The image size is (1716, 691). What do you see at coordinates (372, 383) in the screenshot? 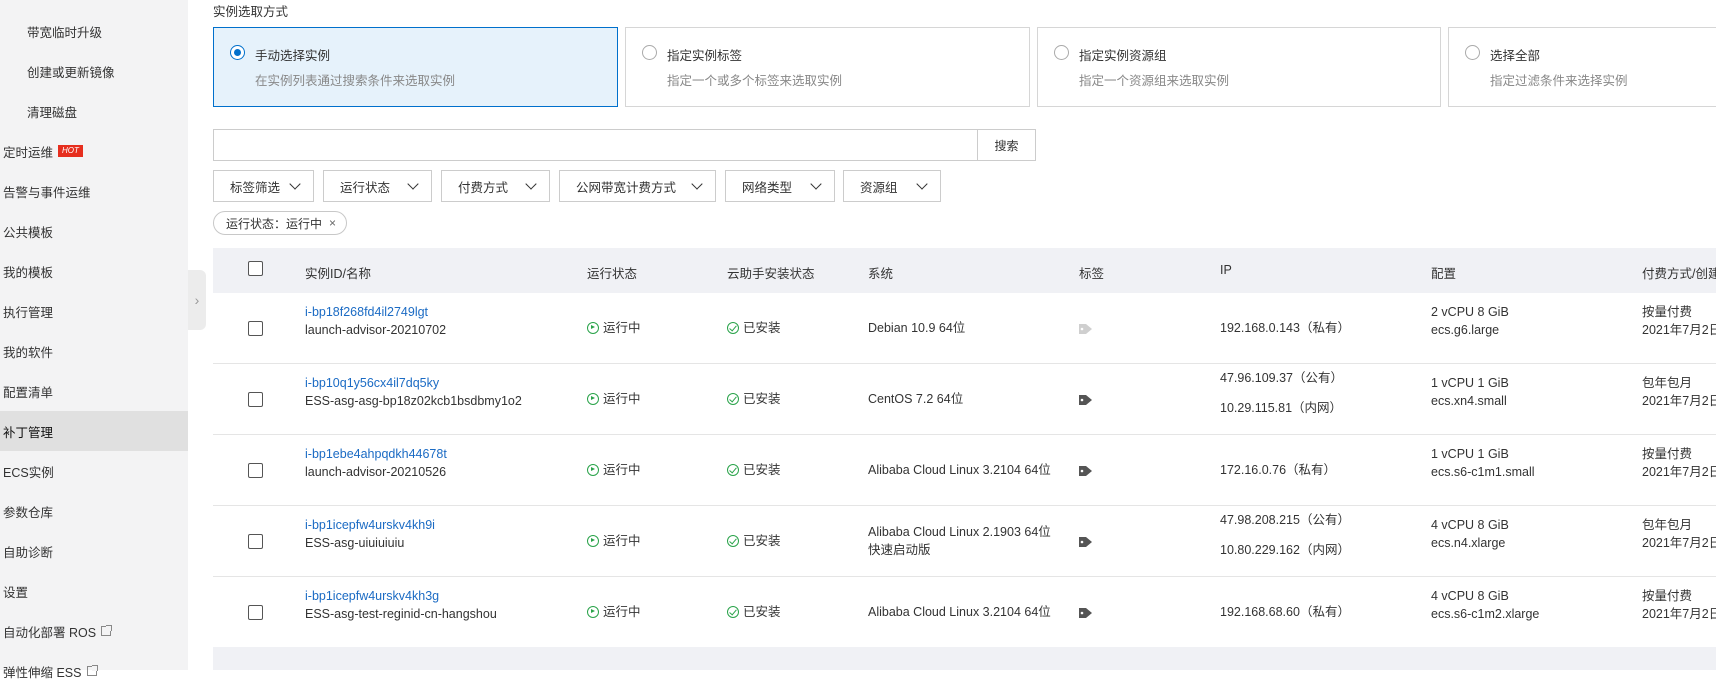
I see `instance-id-link: i-bp10q1y56cx4il7dq5ky` at bounding box center [372, 383].